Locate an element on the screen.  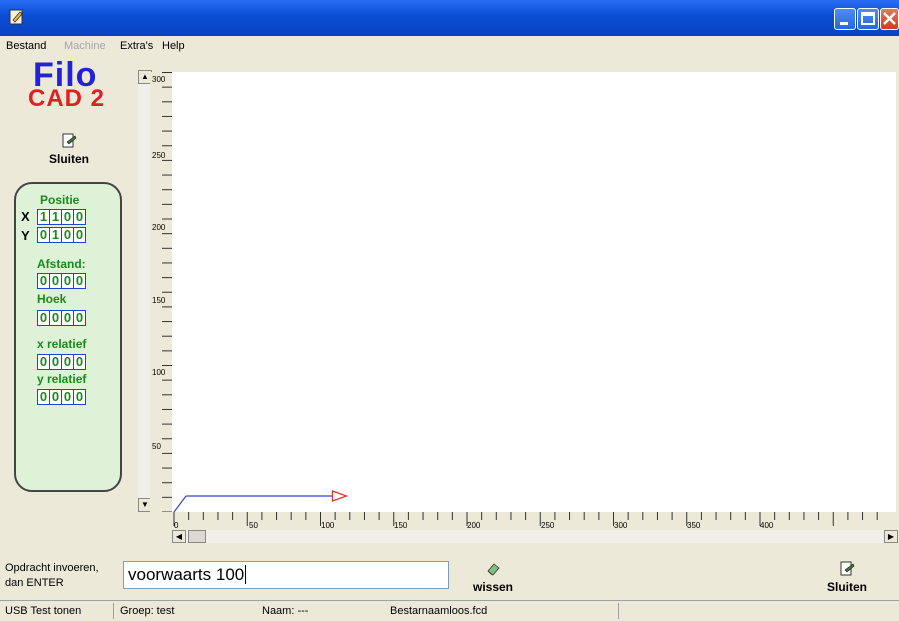
v-label-100: 100 is located at coordinates (159, 372).